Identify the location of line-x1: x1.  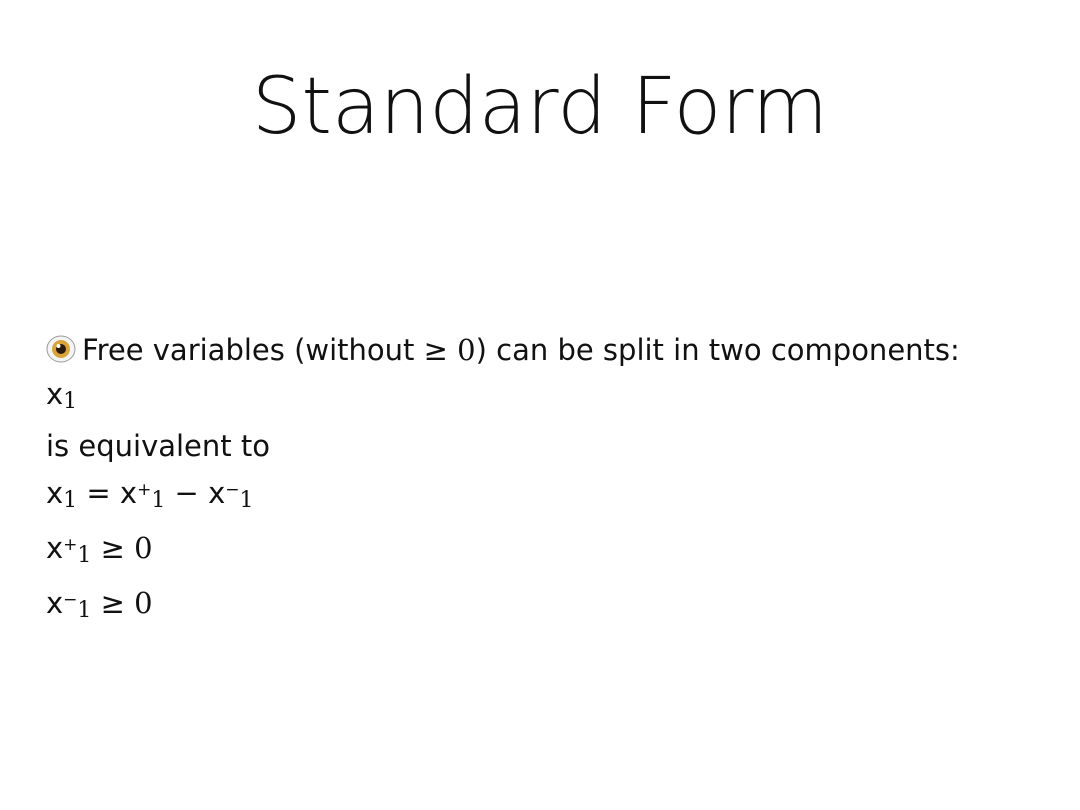
(503, 398).